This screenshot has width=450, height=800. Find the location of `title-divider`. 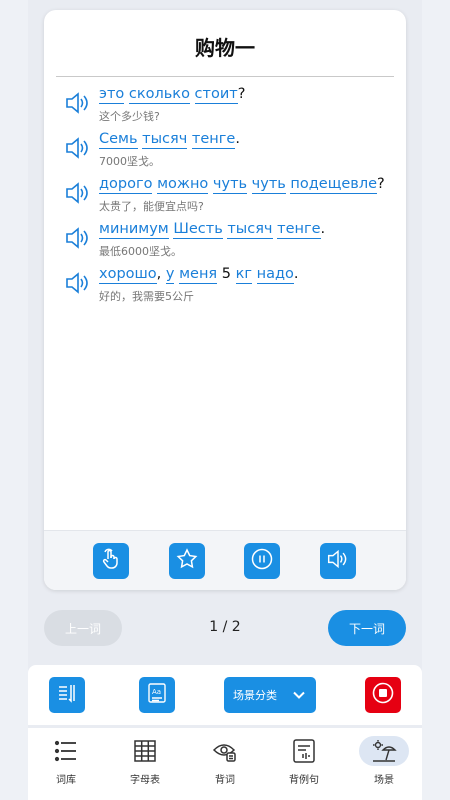

title-divider is located at coordinates (225, 76).